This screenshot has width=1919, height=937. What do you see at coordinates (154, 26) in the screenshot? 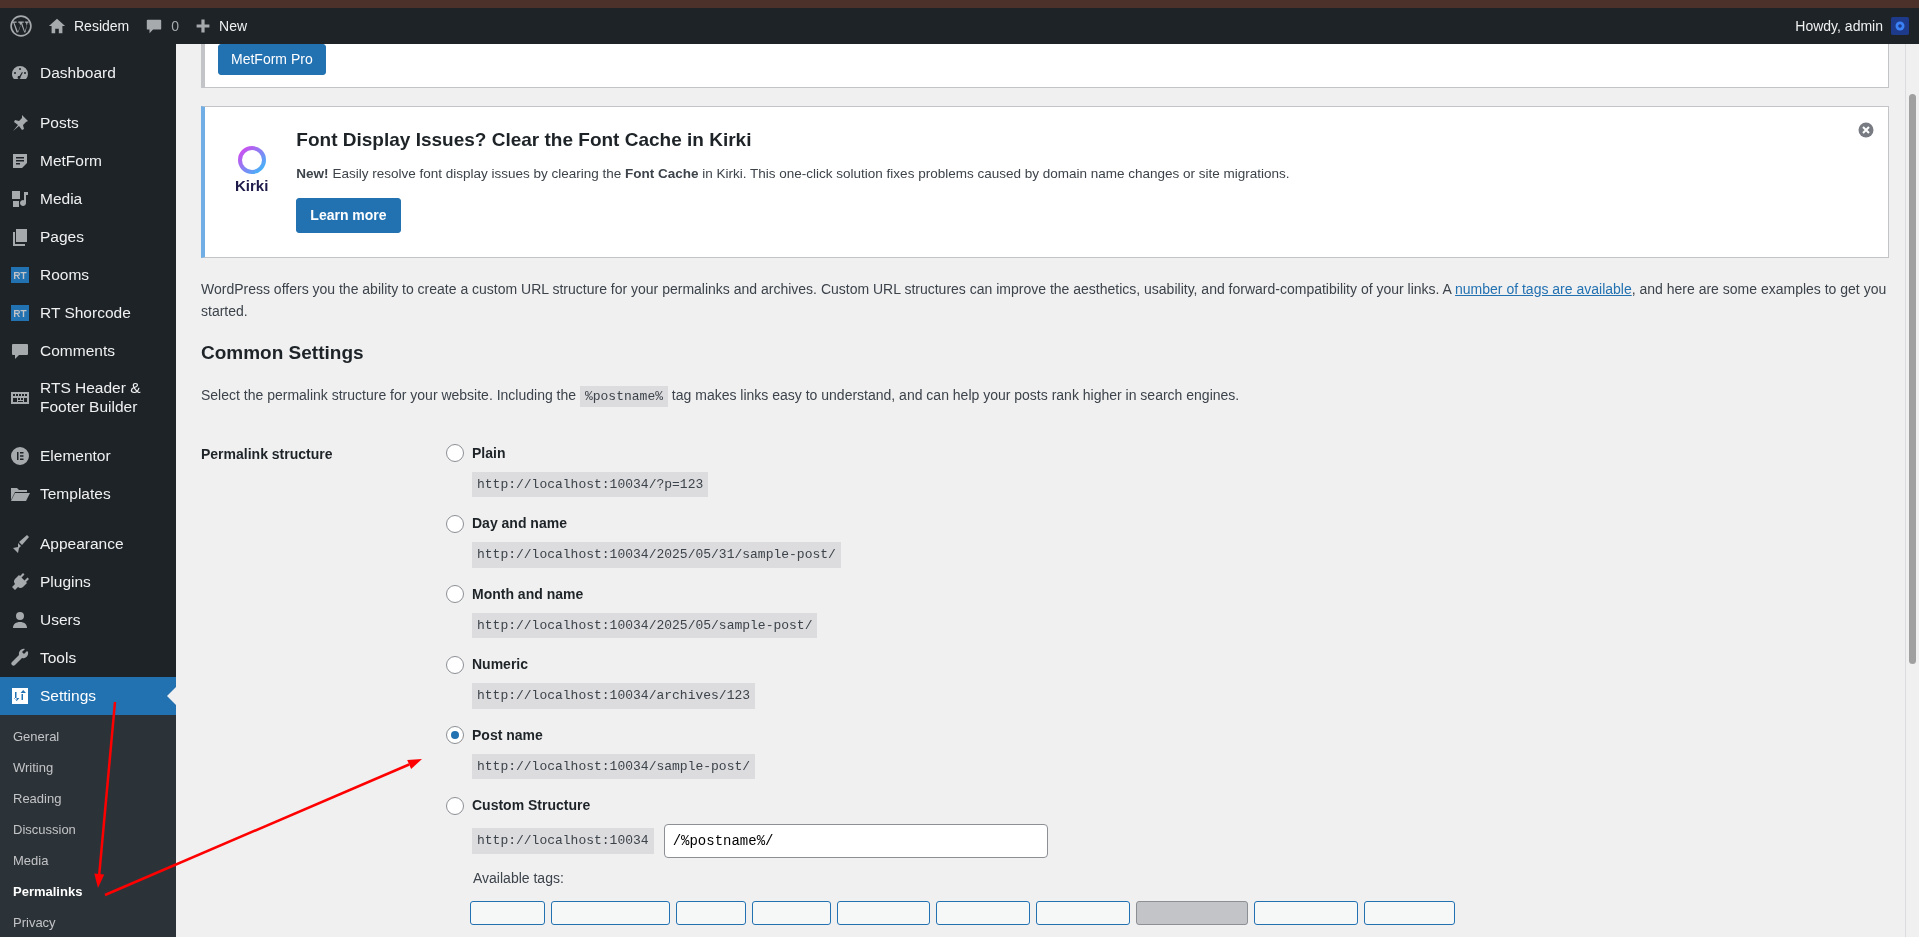
I see `comment-icon` at bounding box center [154, 26].